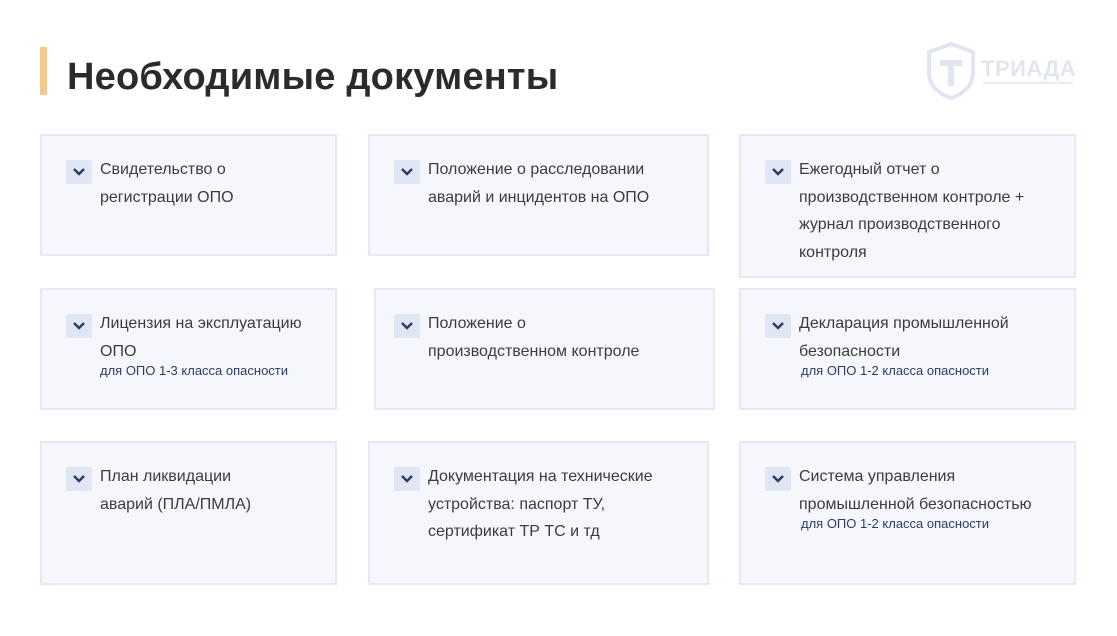 This screenshot has width=1117, height=636. Describe the element at coordinates (534, 337) in the screenshot. I see `card-title: Положение о производственном контроле` at that location.